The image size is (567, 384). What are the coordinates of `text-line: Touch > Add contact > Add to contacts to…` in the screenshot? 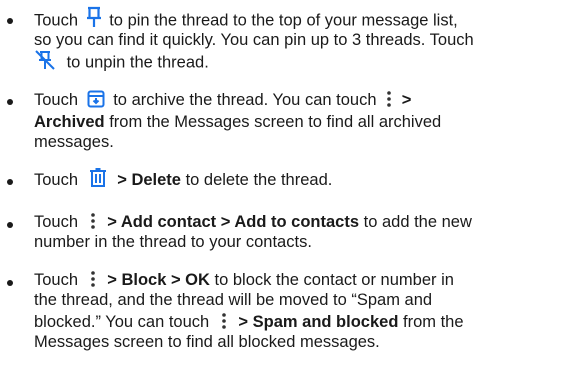 It's located at (253, 221).